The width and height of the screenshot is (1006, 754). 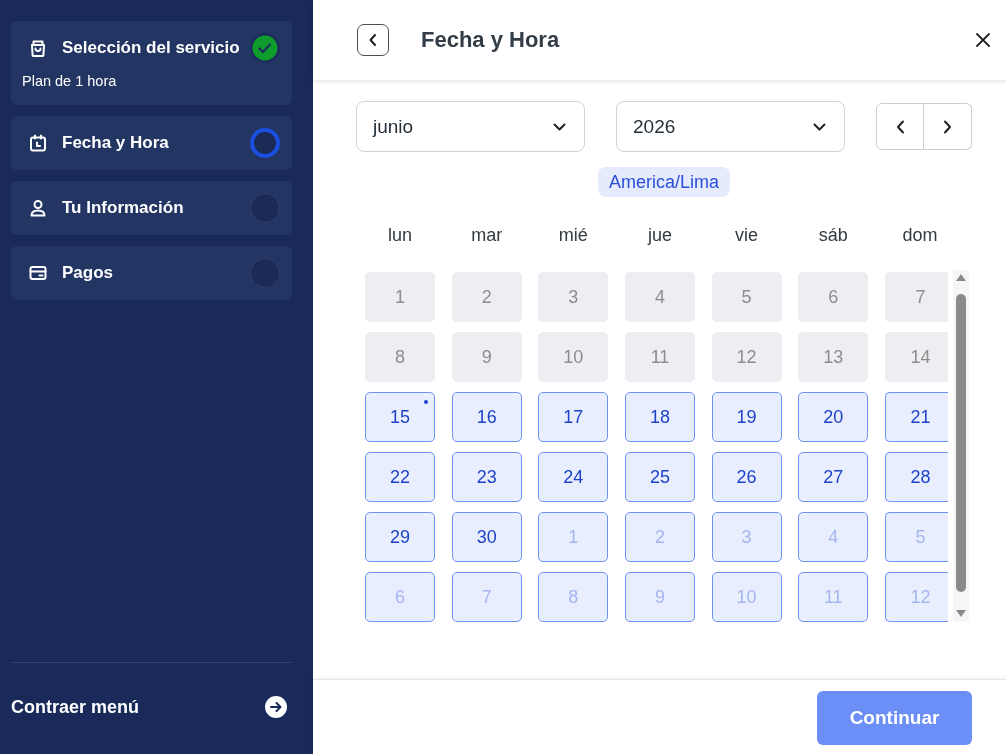 What do you see at coordinates (833, 477) in the screenshot?
I see `calendar-day: 27` at bounding box center [833, 477].